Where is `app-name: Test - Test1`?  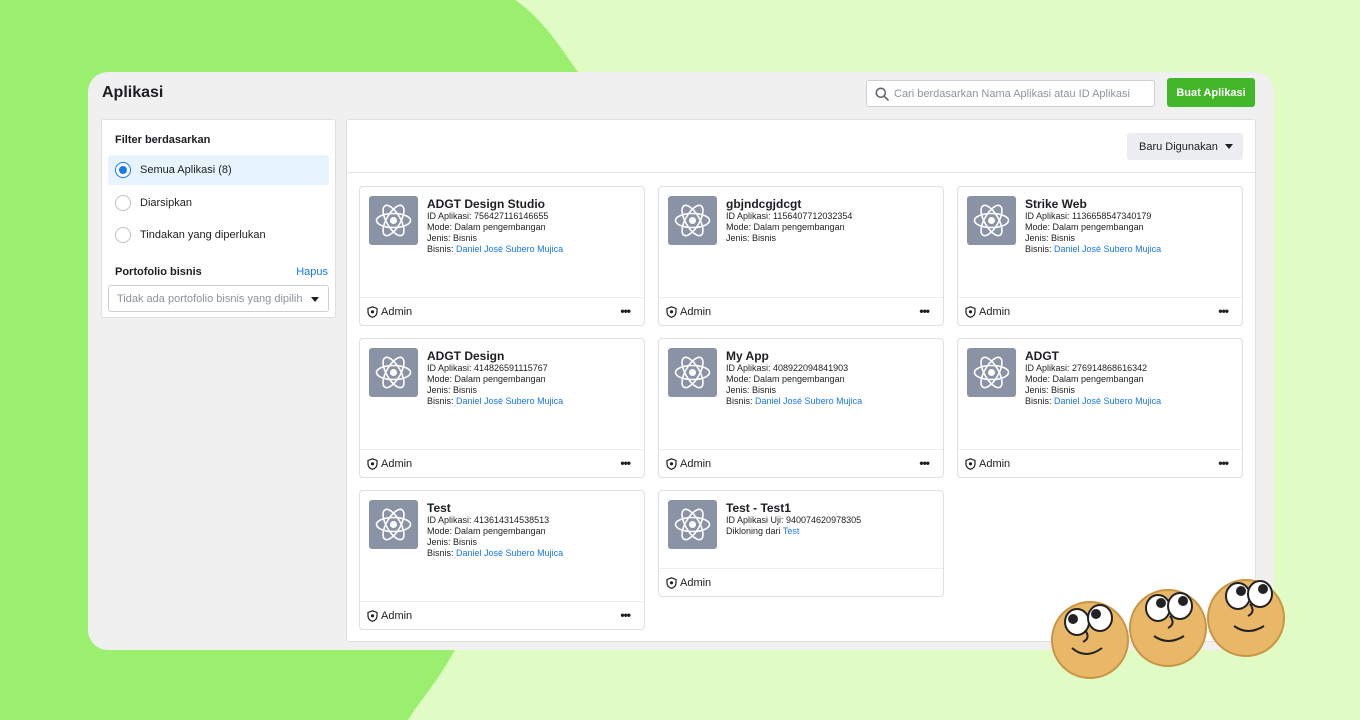
app-name: Test - Test1 is located at coordinates (832, 508).